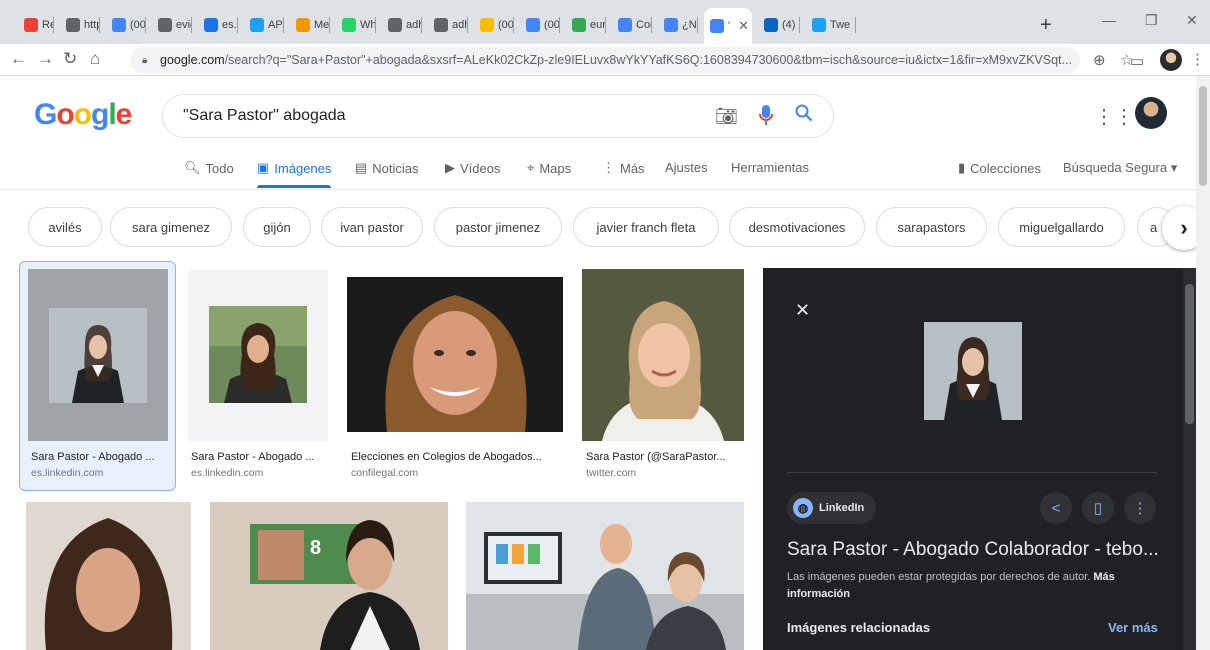 Image resolution: width=1210 pixels, height=650 pixels. What do you see at coordinates (65, 227) in the screenshot?
I see `chip: avilés` at bounding box center [65, 227].